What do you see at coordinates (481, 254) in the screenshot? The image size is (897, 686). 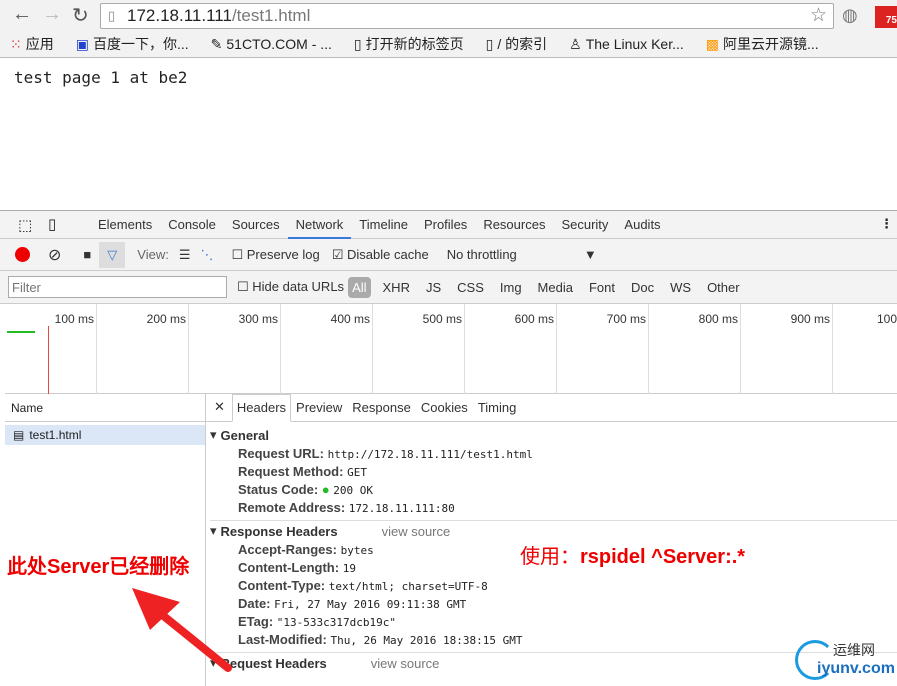 I see `throttling-value: No throttling` at bounding box center [481, 254].